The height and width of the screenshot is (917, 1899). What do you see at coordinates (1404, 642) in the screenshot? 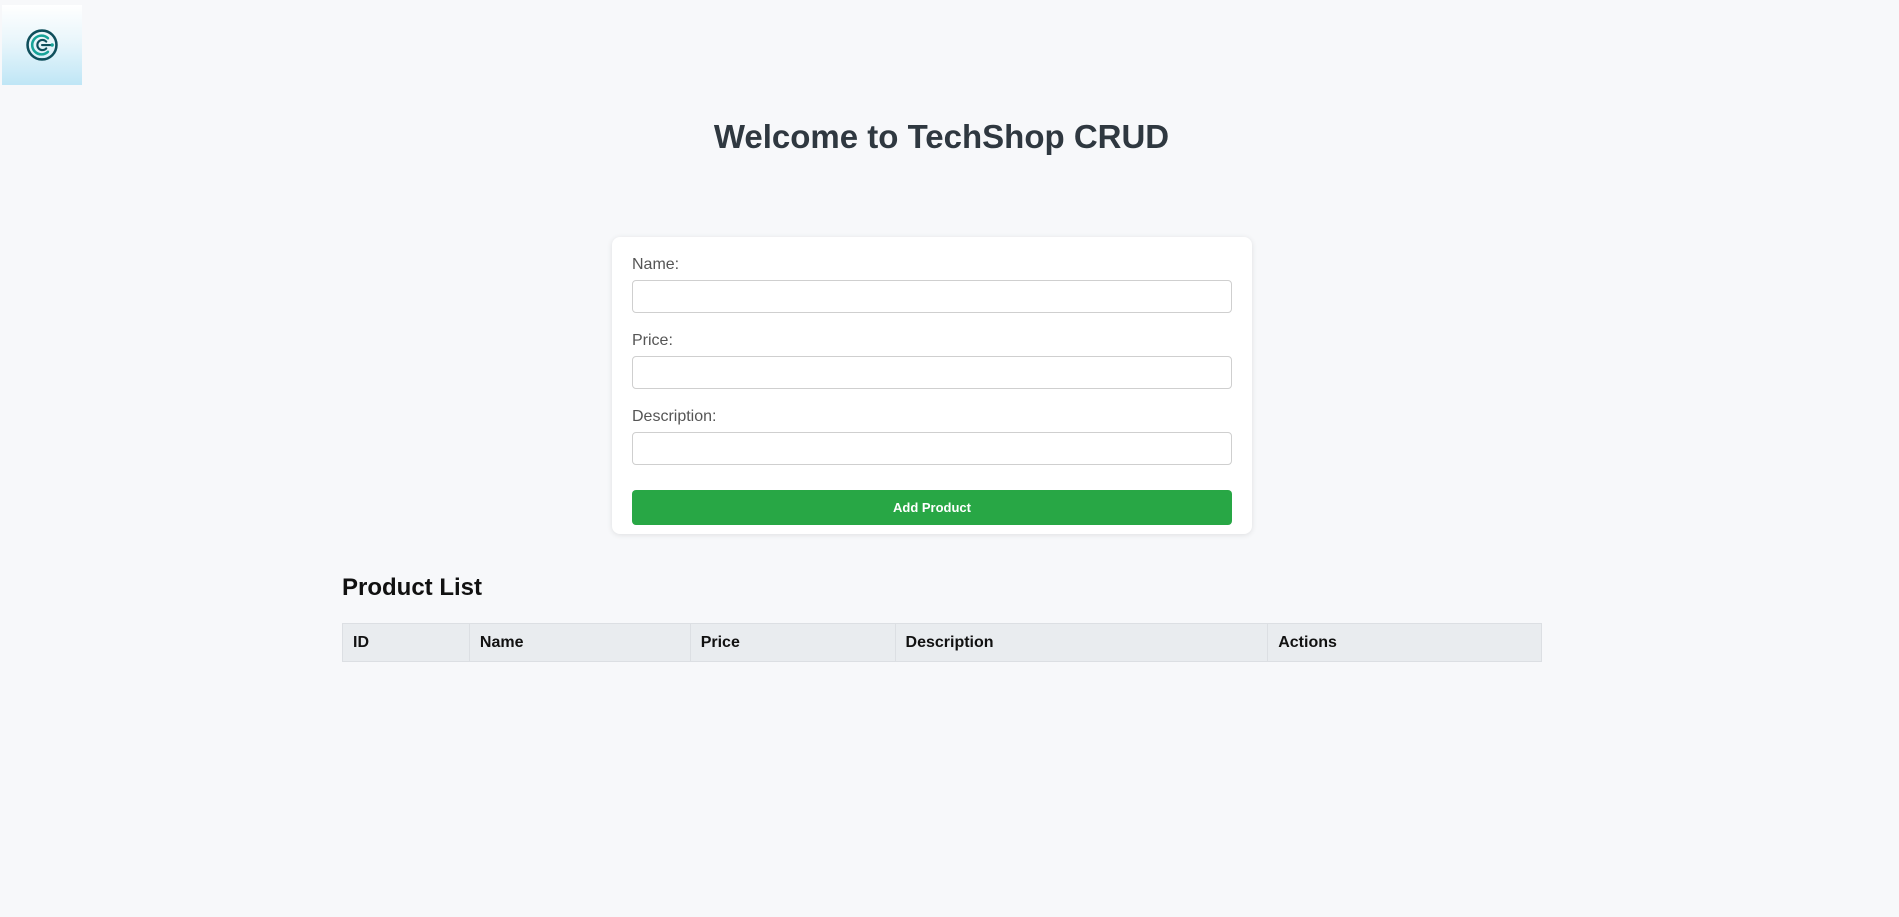
I see `column-header-actions: Actions` at bounding box center [1404, 642].